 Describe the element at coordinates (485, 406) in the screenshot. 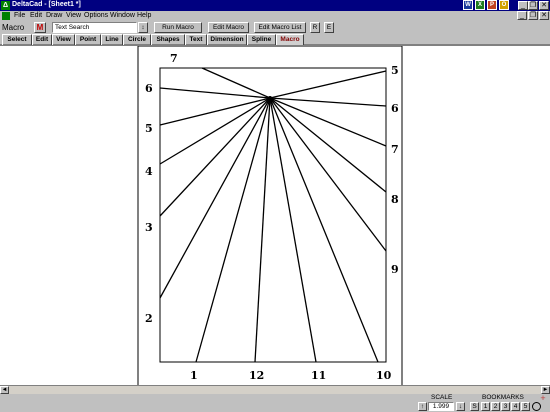

I see `bookmark-1-button: 1` at that location.